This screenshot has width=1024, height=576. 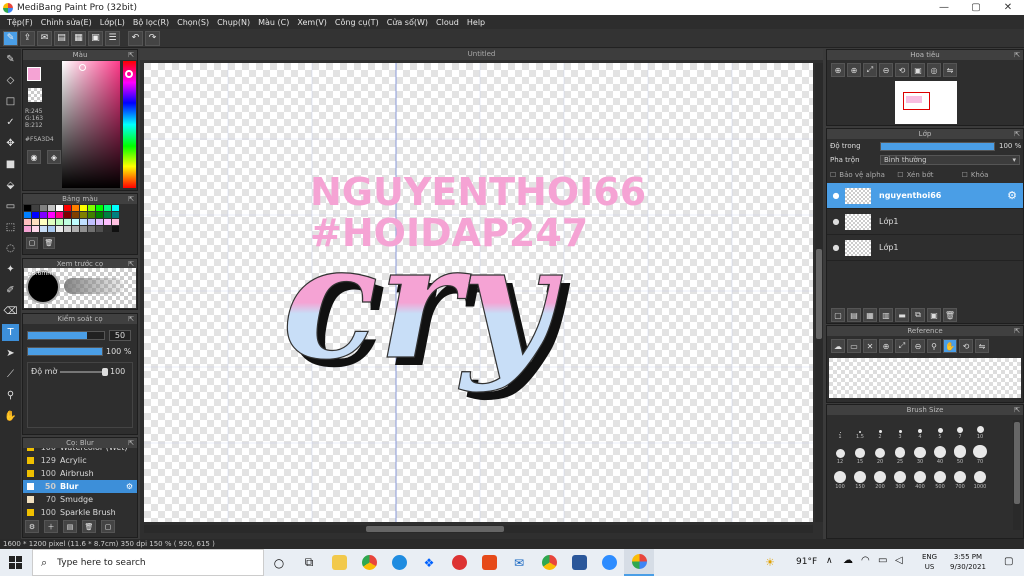 What do you see at coordinates (900, 429) in the screenshot?
I see `brush-size-option: 3` at bounding box center [900, 429].